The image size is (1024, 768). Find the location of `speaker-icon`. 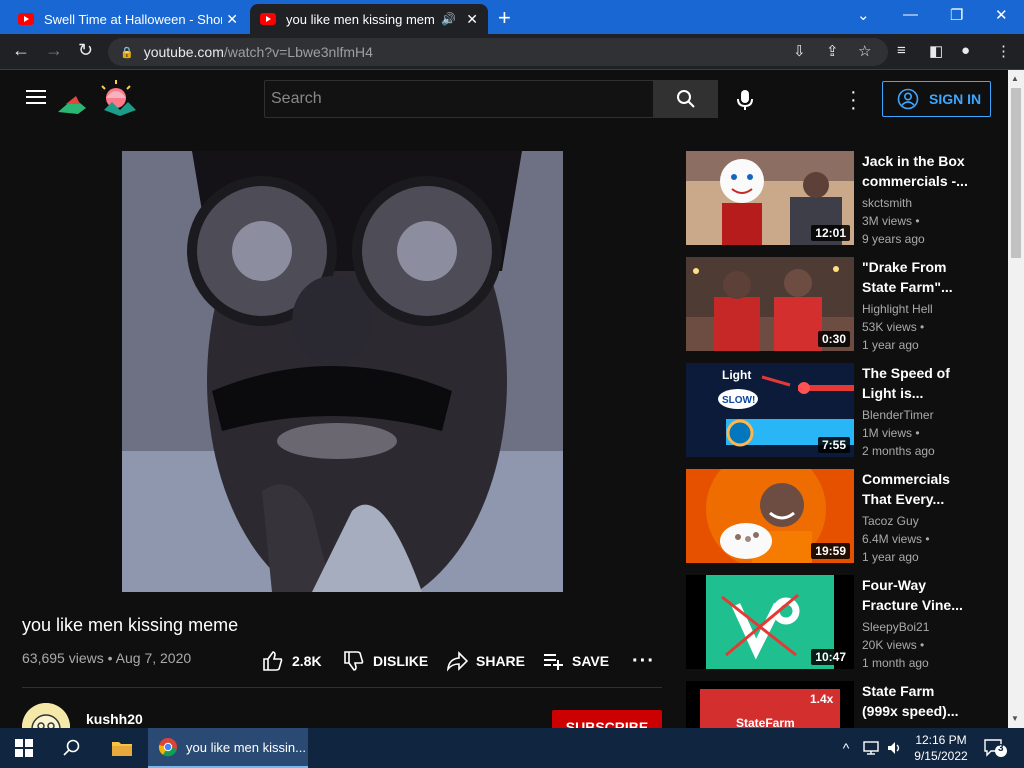

speaker-icon is located at coordinates (894, 748).